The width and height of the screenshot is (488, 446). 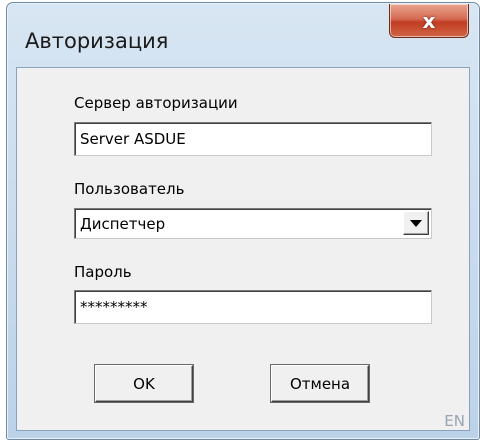 I want to click on server-value: Server ASDUE, so click(x=133, y=139).